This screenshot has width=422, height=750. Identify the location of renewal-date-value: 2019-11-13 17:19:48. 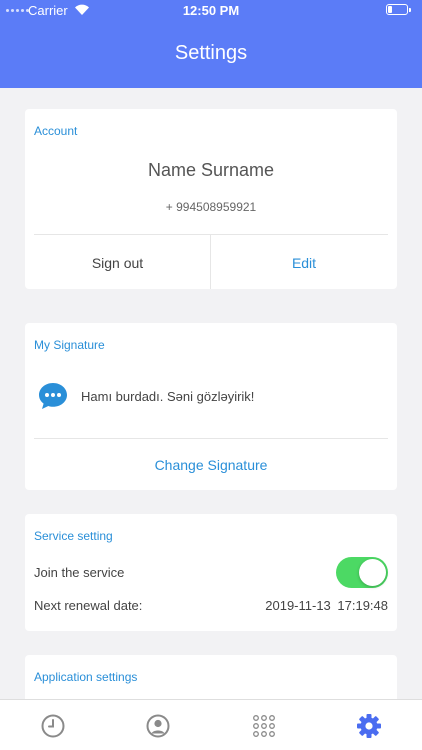
(326, 605).